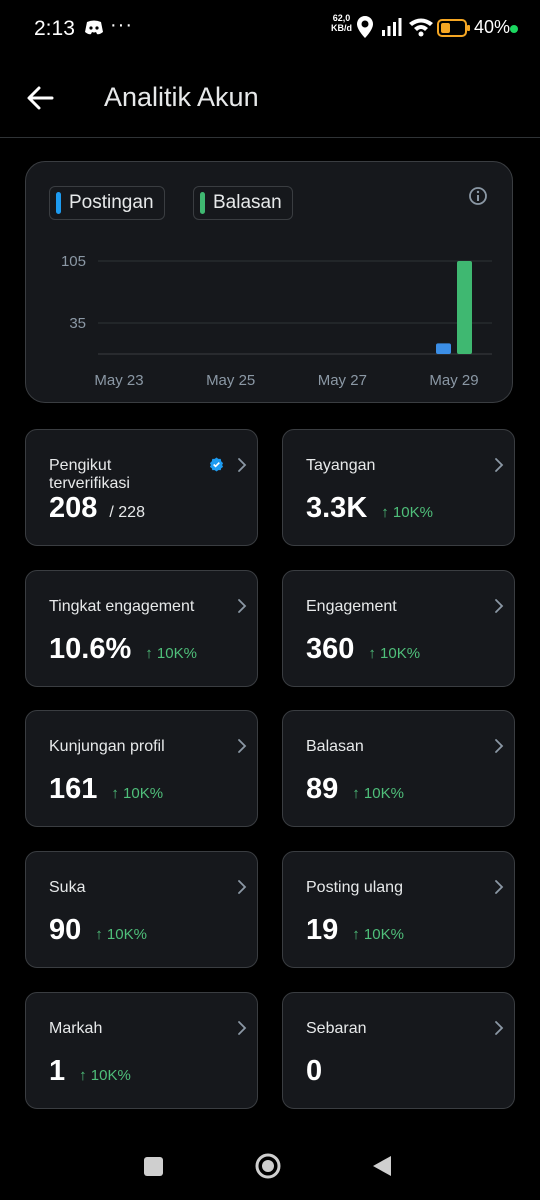 The image size is (540, 1200). Describe the element at coordinates (141, 628) in the screenshot. I see `stat-card: Tingkat engagement 10.6% ↑ 10K%` at that location.